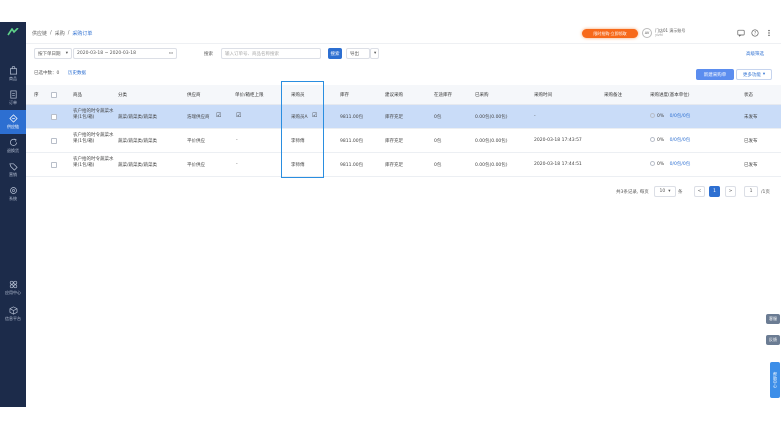  I want to click on select-all-checkbox, so click(54, 95).